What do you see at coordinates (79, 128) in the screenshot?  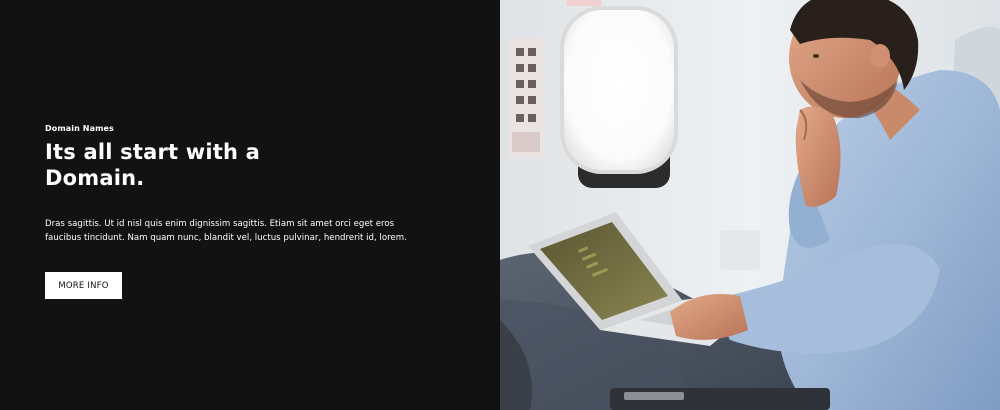 I see `hero-eyebrow: Domain Names` at bounding box center [79, 128].